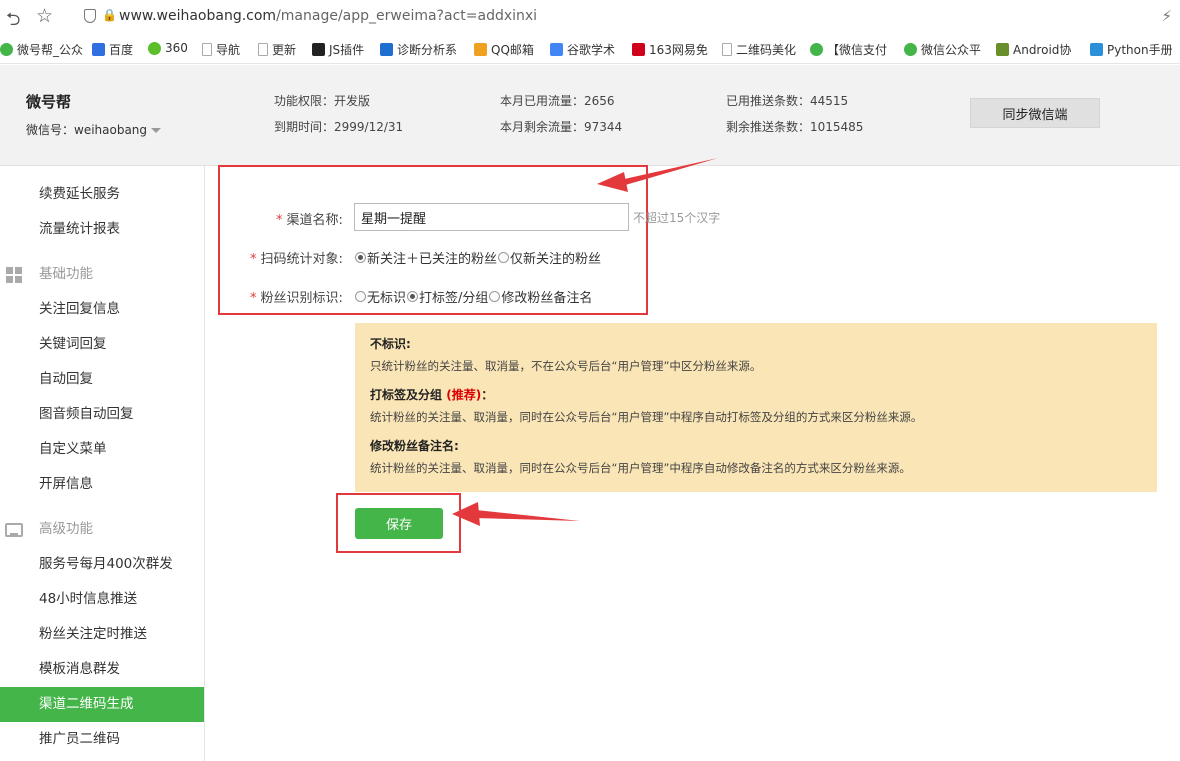 The height and width of the screenshot is (761, 1180). I want to click on bookmark-label: 诊断分析系, so click(427, 50).